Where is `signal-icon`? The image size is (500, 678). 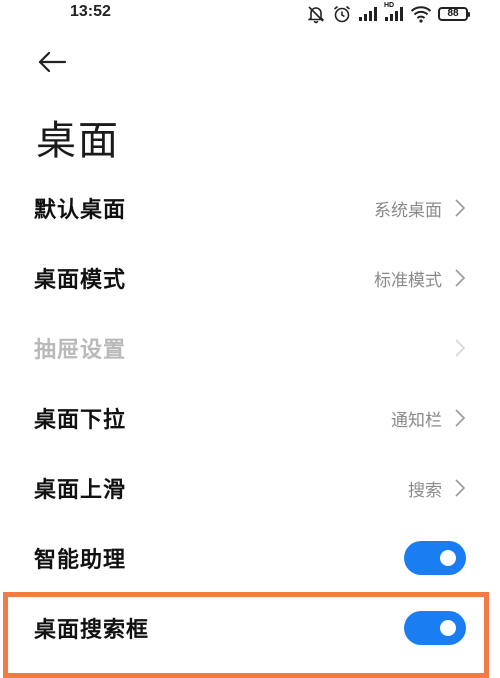 signal-icon is located at coordinates (368, 14).